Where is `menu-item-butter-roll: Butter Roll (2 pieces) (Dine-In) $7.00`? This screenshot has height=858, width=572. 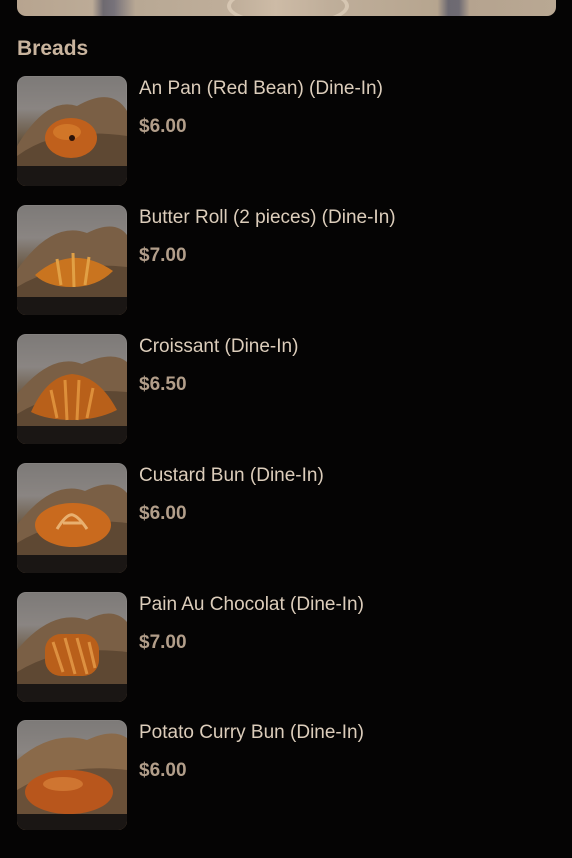
menu-item-butter-roll: Butter Roll (2 pieces) (Dine-In) $7.00 is located at coordinates (287, 260).